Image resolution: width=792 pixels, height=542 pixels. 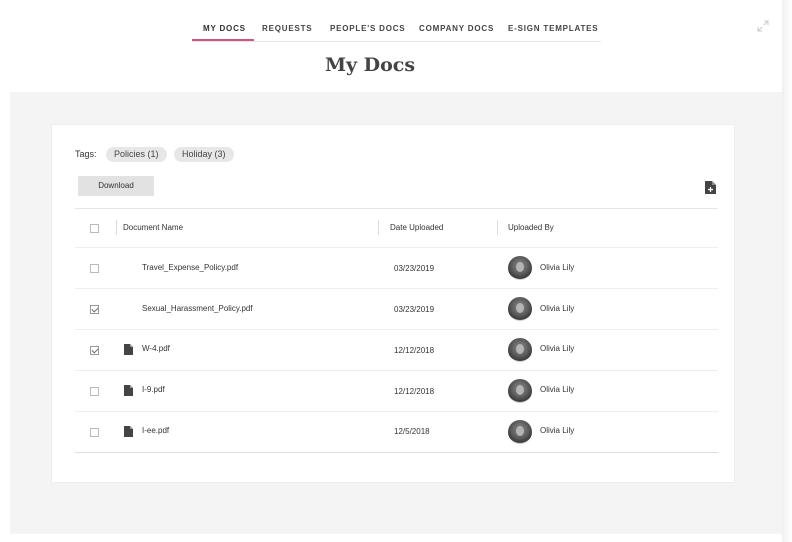 I want to click on table-row: I-9.pdf 12/12/2018 Olivia Lily, so click(x=396, y=391).